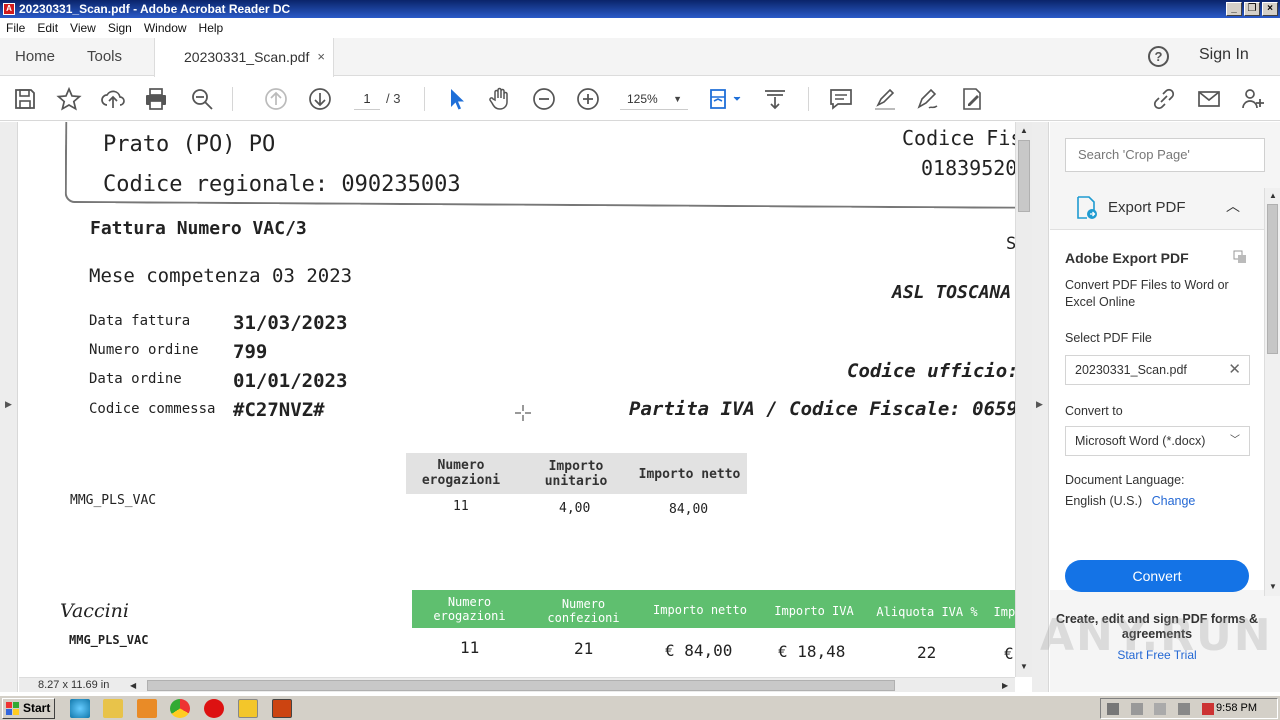  I want to click on menu-bar: File Edit View Sign Window Help, so click(640, 28).